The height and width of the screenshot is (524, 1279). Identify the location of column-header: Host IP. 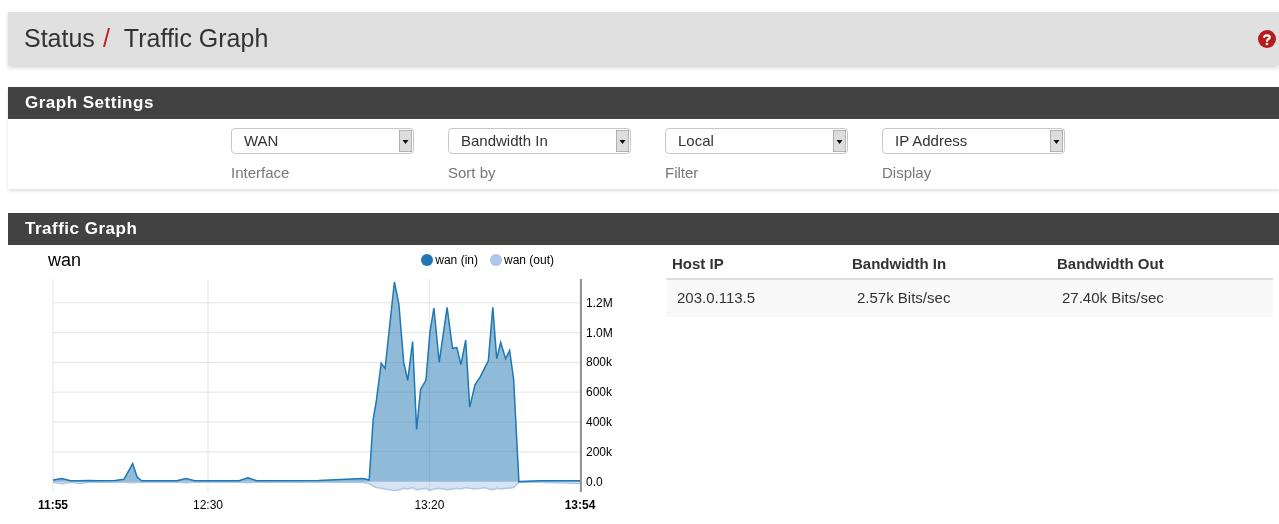
(698, 264).